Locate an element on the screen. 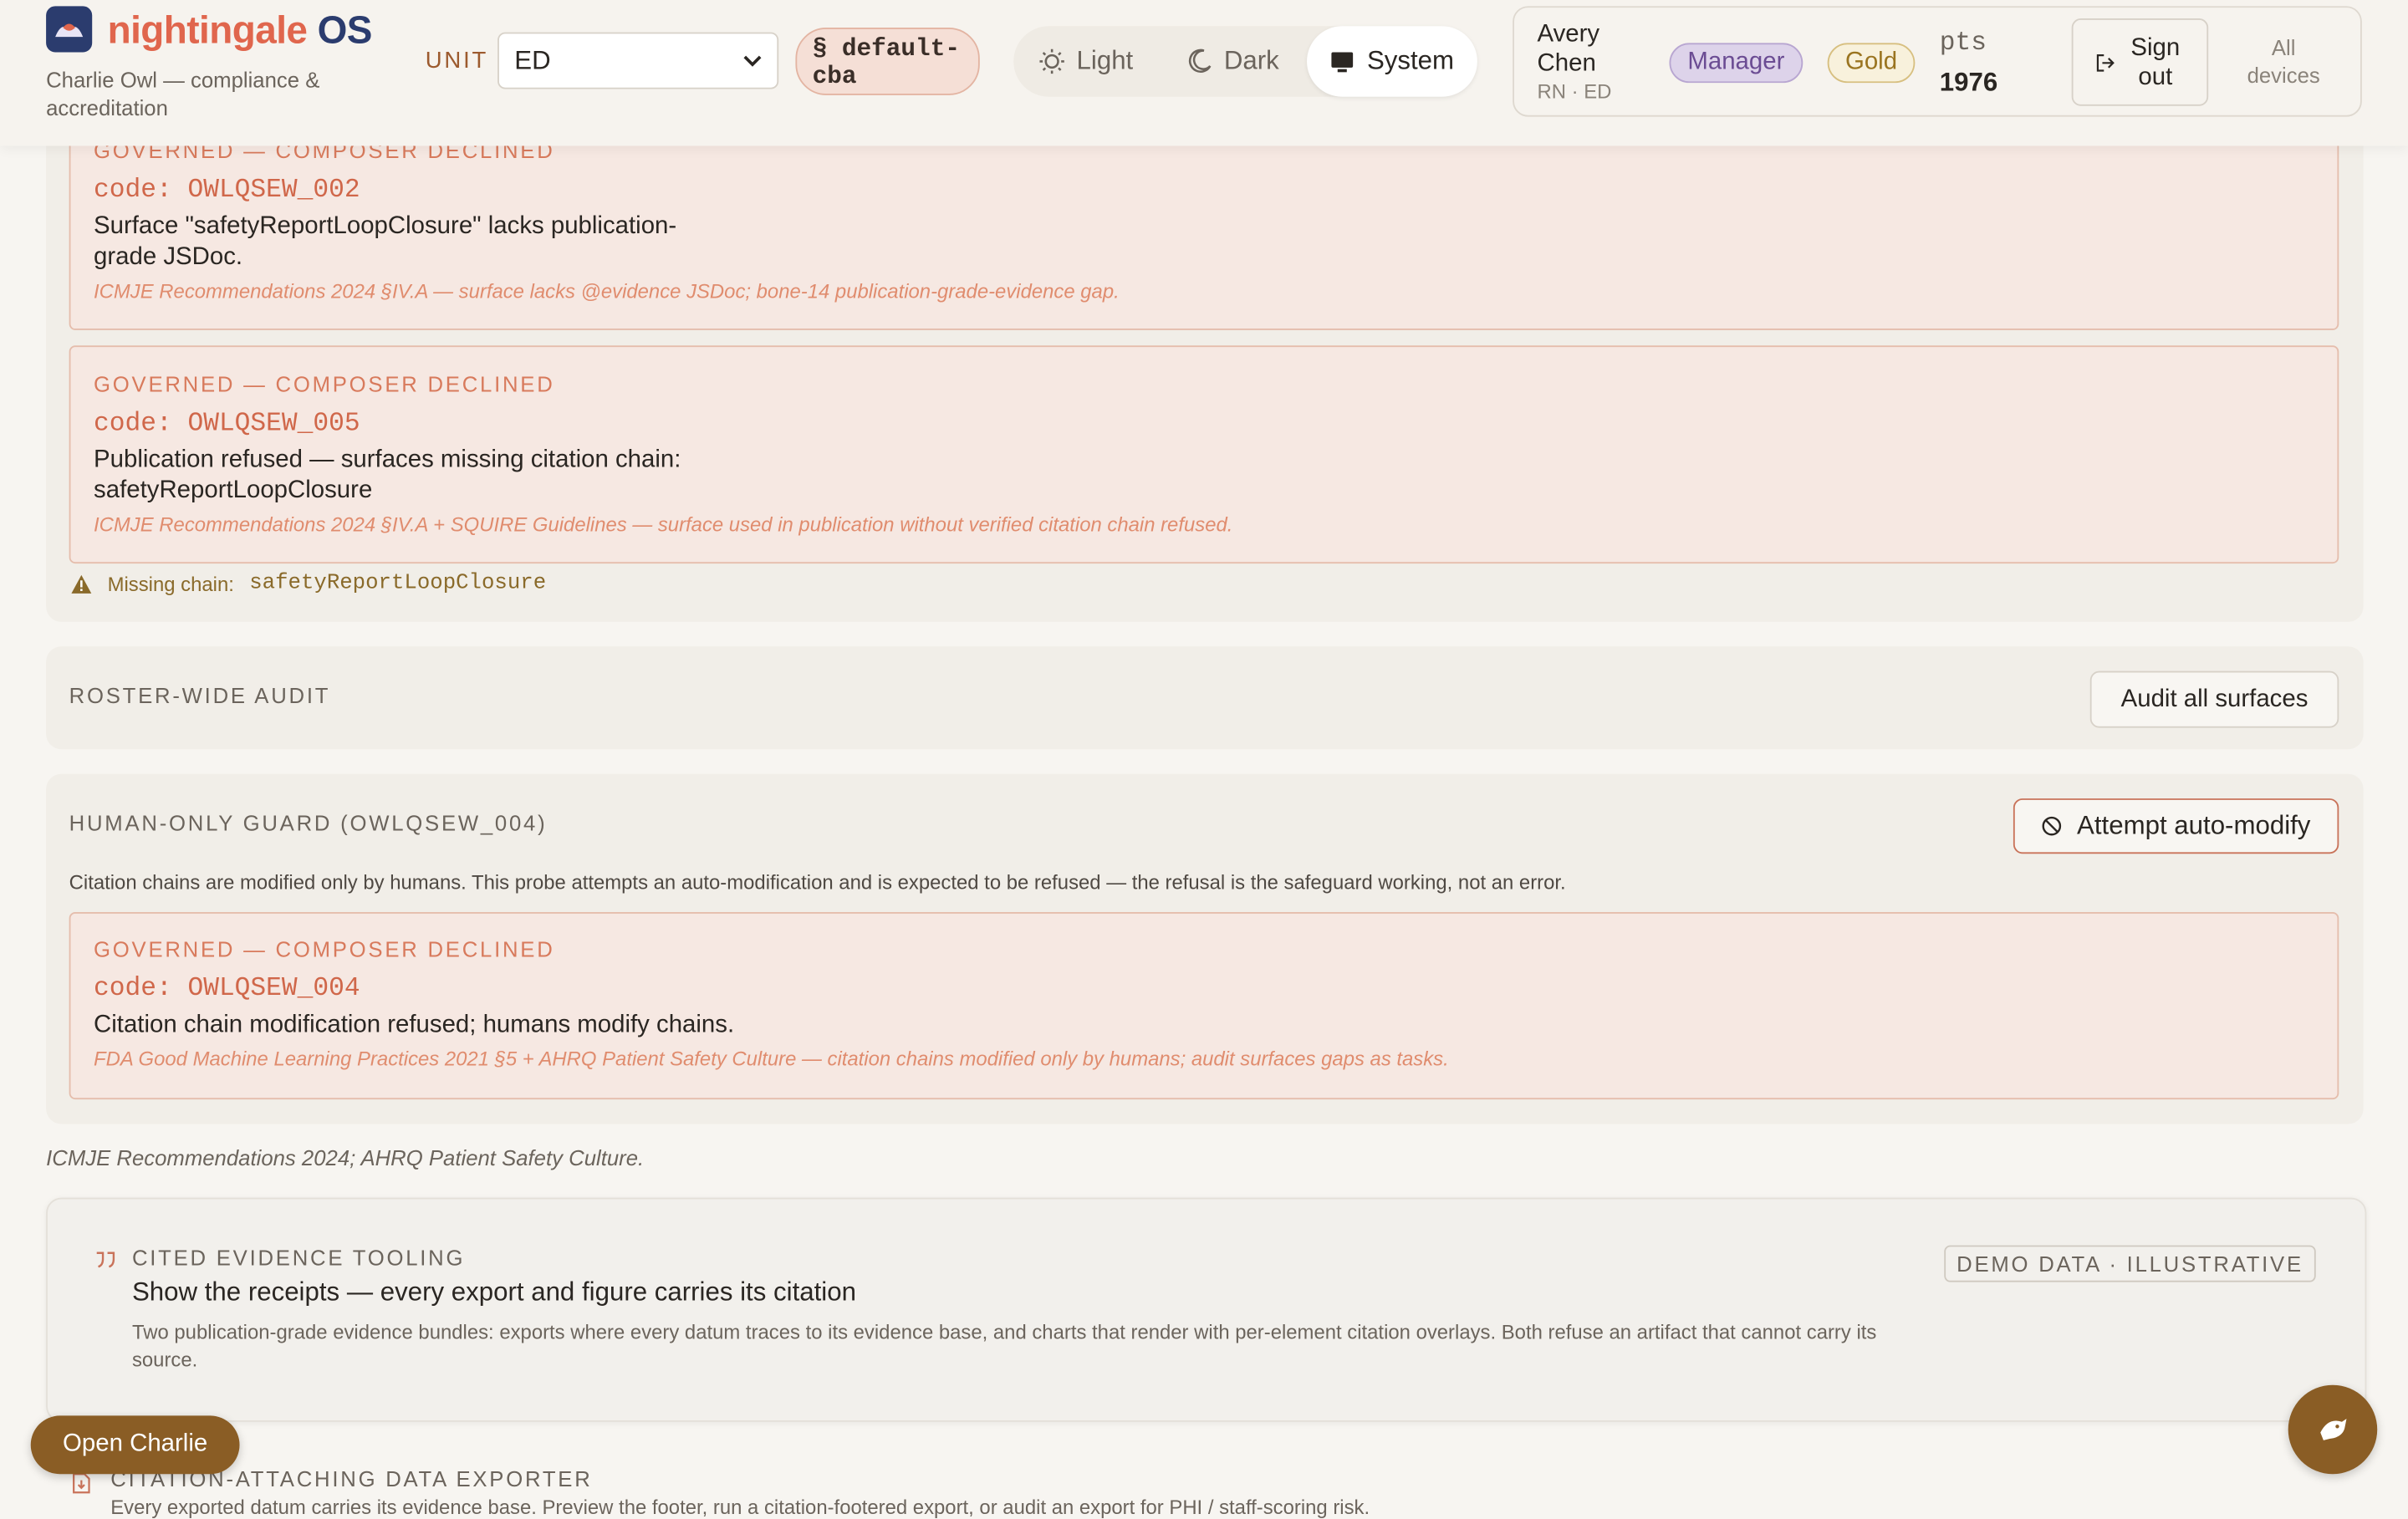 Image resolution: width=2408 pixels, height=1519 pixels. missing-chain-value: safetyReportLoopClosure is located at coordinates (398, 583).